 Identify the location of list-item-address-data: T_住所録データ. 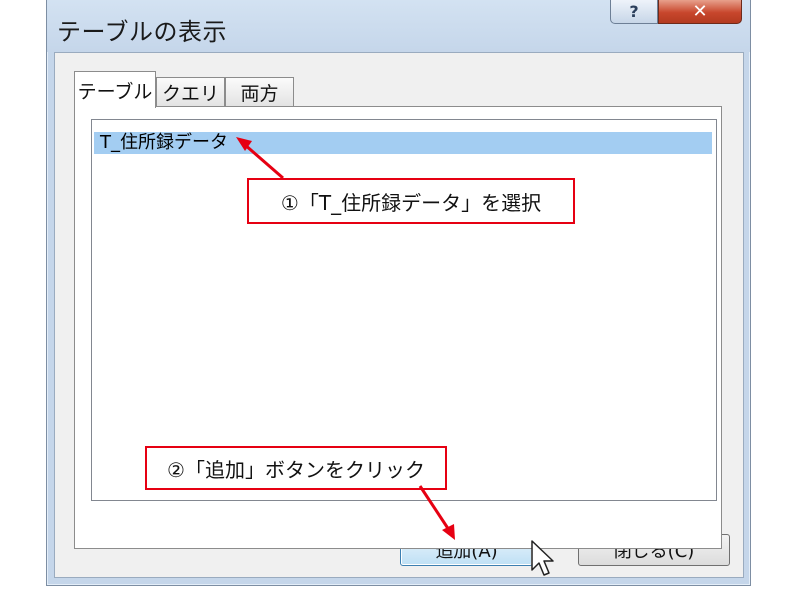
(403, 143).